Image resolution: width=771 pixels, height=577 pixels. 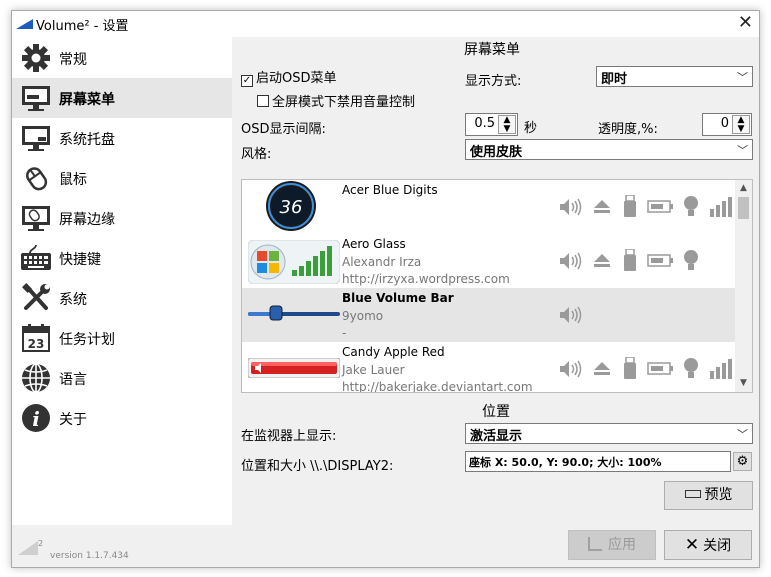 What do you see at coordinates (743, 188) in the screenshot?
I see `scroll-up-icon: ▲` at bounding box center [743, 188].